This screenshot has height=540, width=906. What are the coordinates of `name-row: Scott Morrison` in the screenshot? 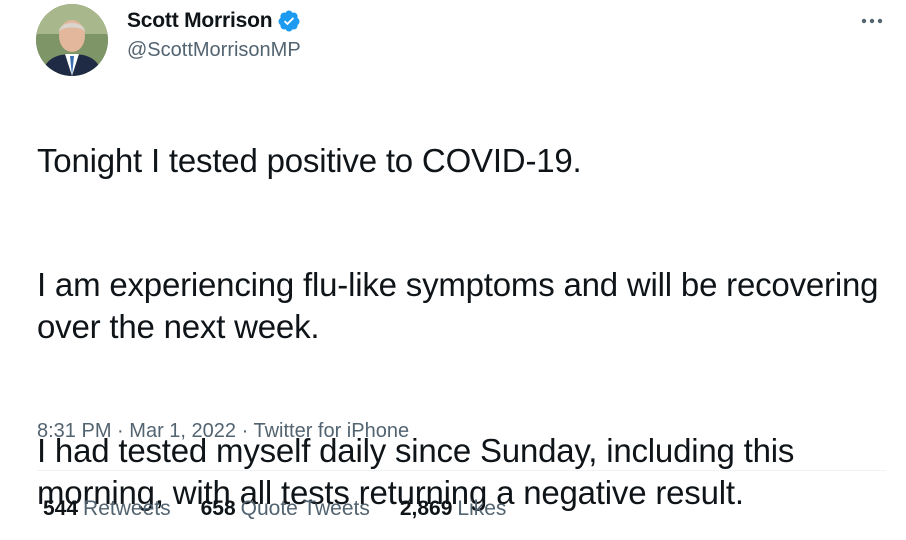 It's located at (214, 21).